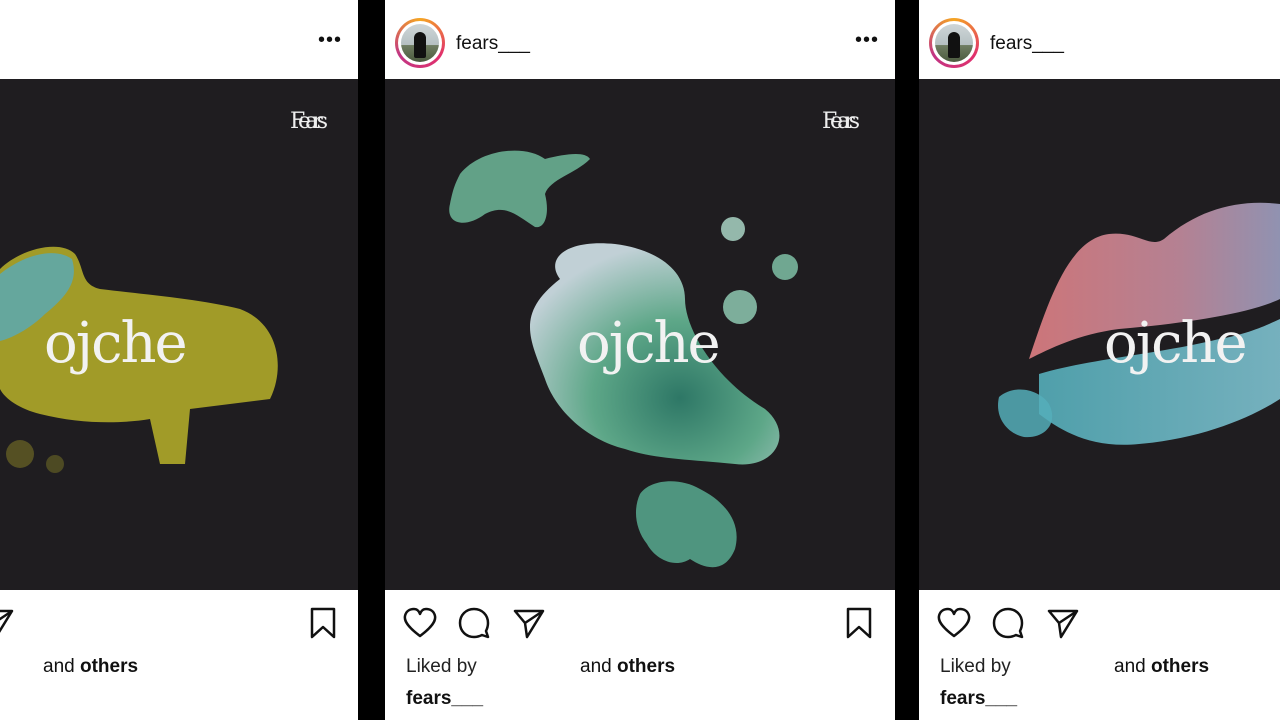 Image resolution: width=1280 pixels, height=720 pixels. What do you see at coordinates (179, 39) in the screenshot?
I see `post-header: •••` at bounding box center [179, 39].